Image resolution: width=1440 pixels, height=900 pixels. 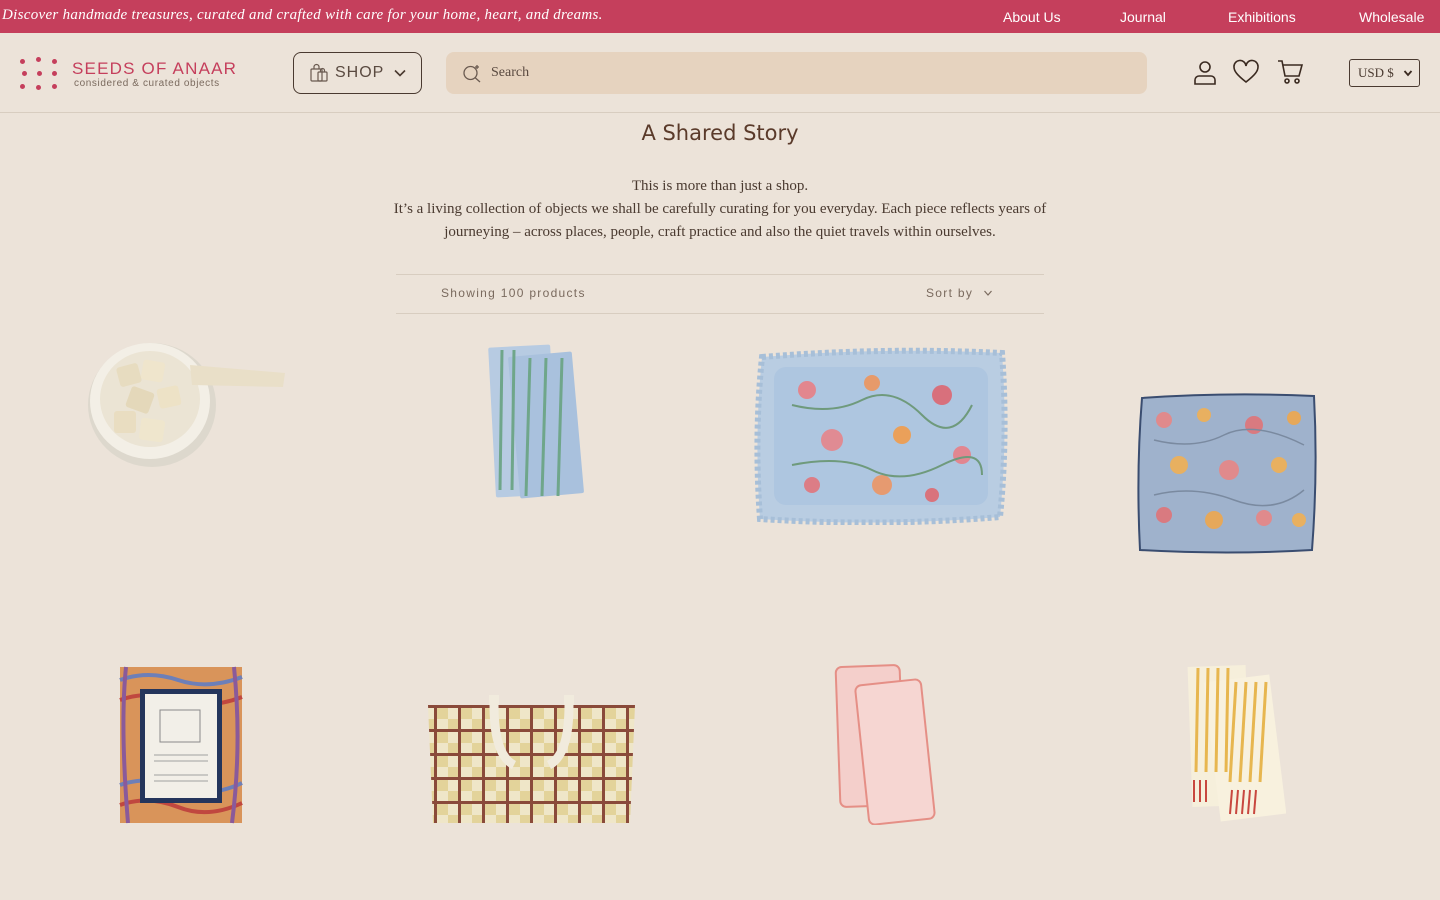 I want to click on currency-select: USD $, so click(x=1384, y=73).